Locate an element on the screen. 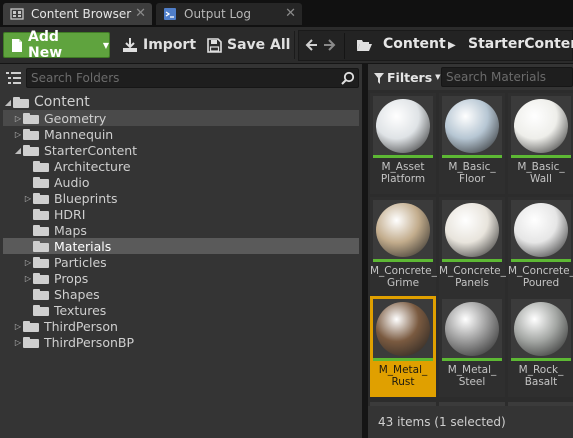 This screenshot has width=573, height=438. asset-tile: M_Basic_ Floor is located at coordinates (472, 143).